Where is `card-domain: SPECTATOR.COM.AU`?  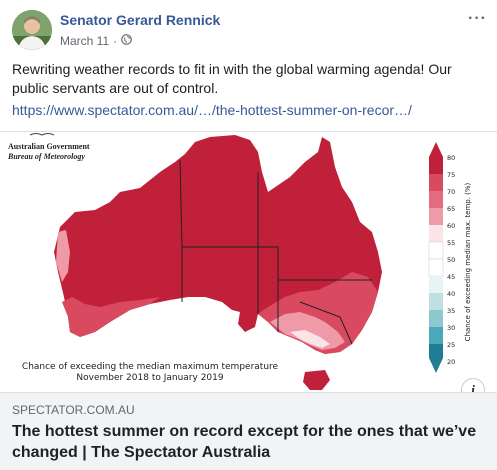 card-domain: SPECTATOR.COM.AU is located at coordinates (73, 410).